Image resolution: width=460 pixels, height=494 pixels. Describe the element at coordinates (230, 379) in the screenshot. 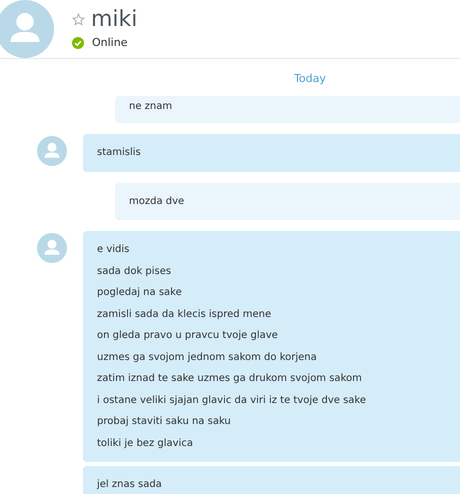

I see `message-text: zatim iznad te sake uzmes ga drukom svojom sakom` at that location.